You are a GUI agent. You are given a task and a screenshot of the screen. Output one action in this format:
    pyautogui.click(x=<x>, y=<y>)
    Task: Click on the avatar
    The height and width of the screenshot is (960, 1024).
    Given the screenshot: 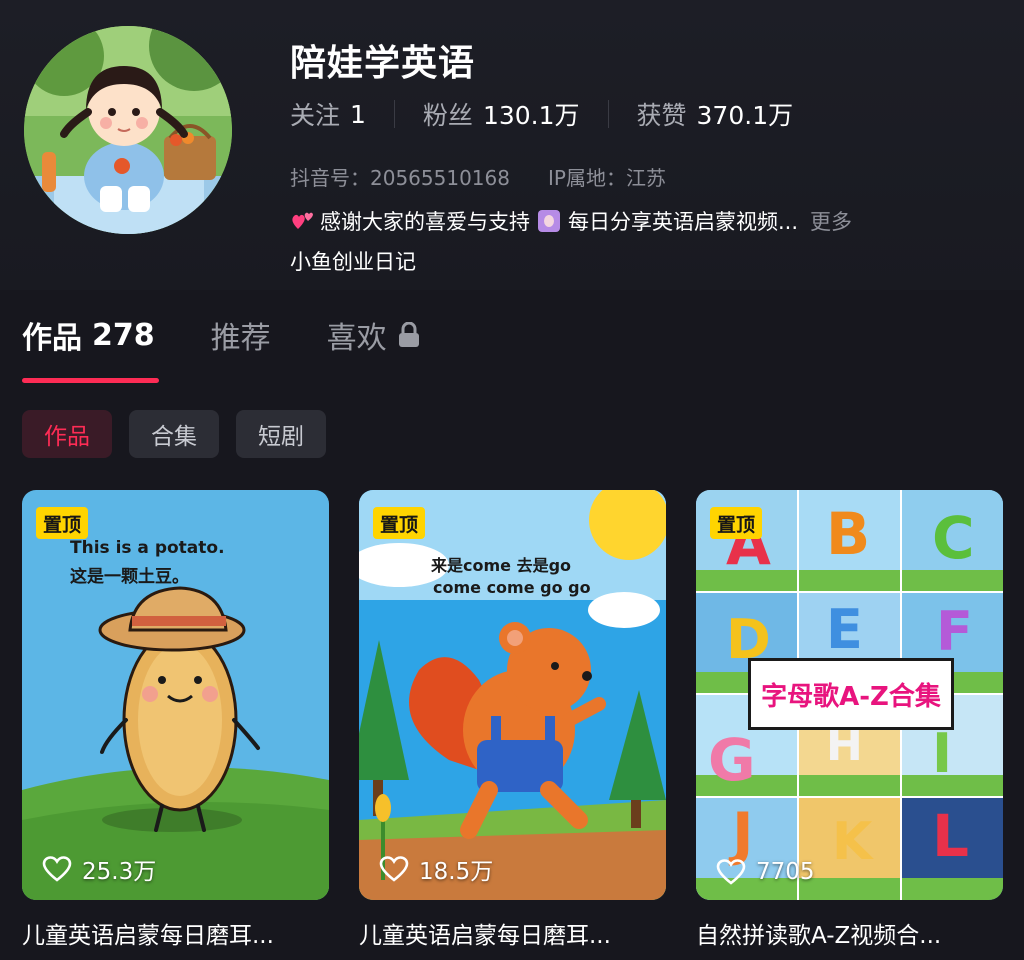 What is the action you would take?
    pyautogui.click(x=128, y=130)
    